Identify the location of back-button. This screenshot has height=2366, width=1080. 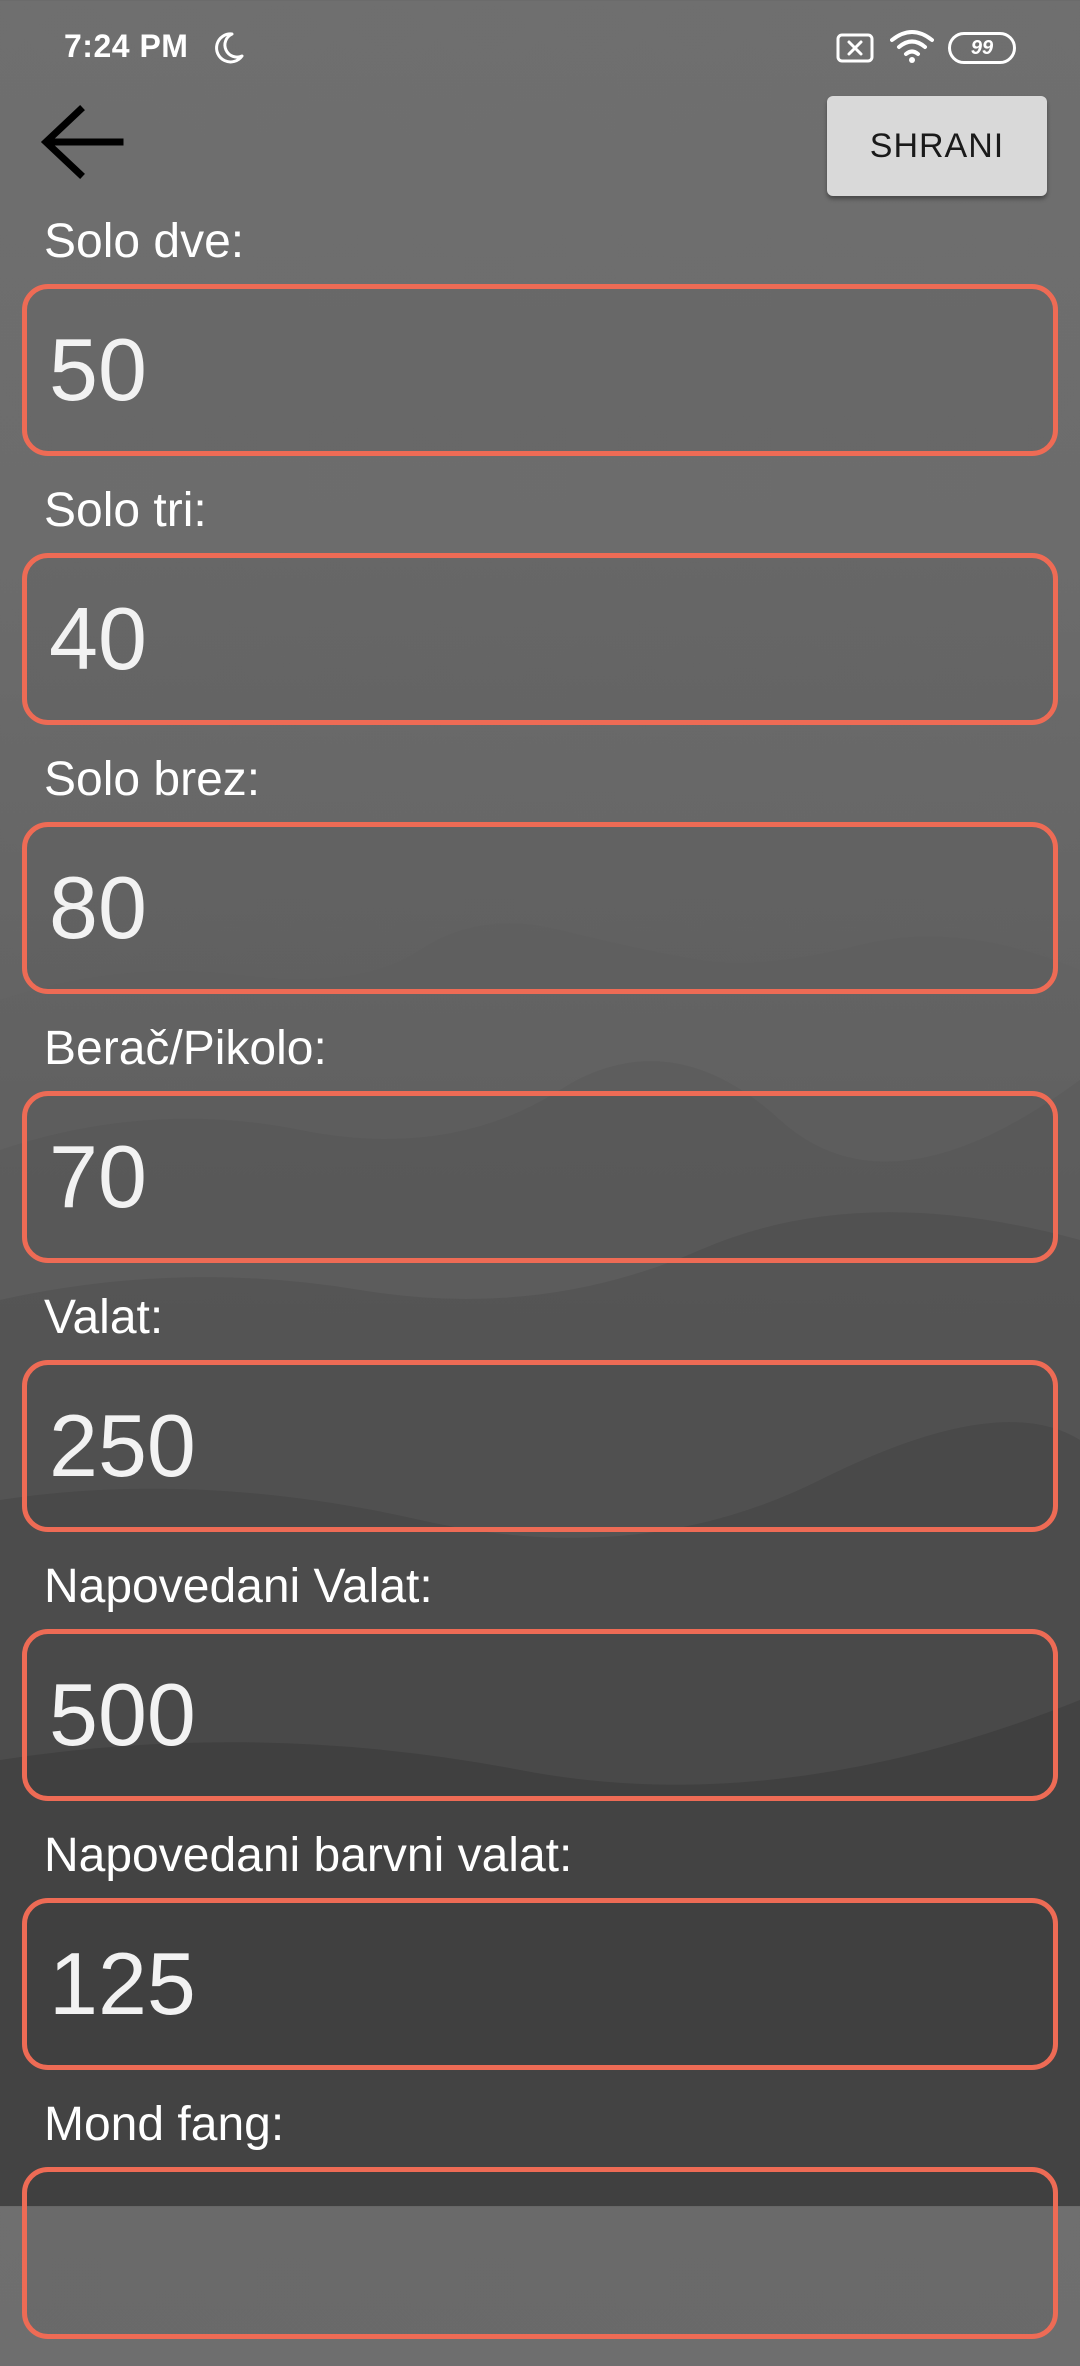
(84, 144).